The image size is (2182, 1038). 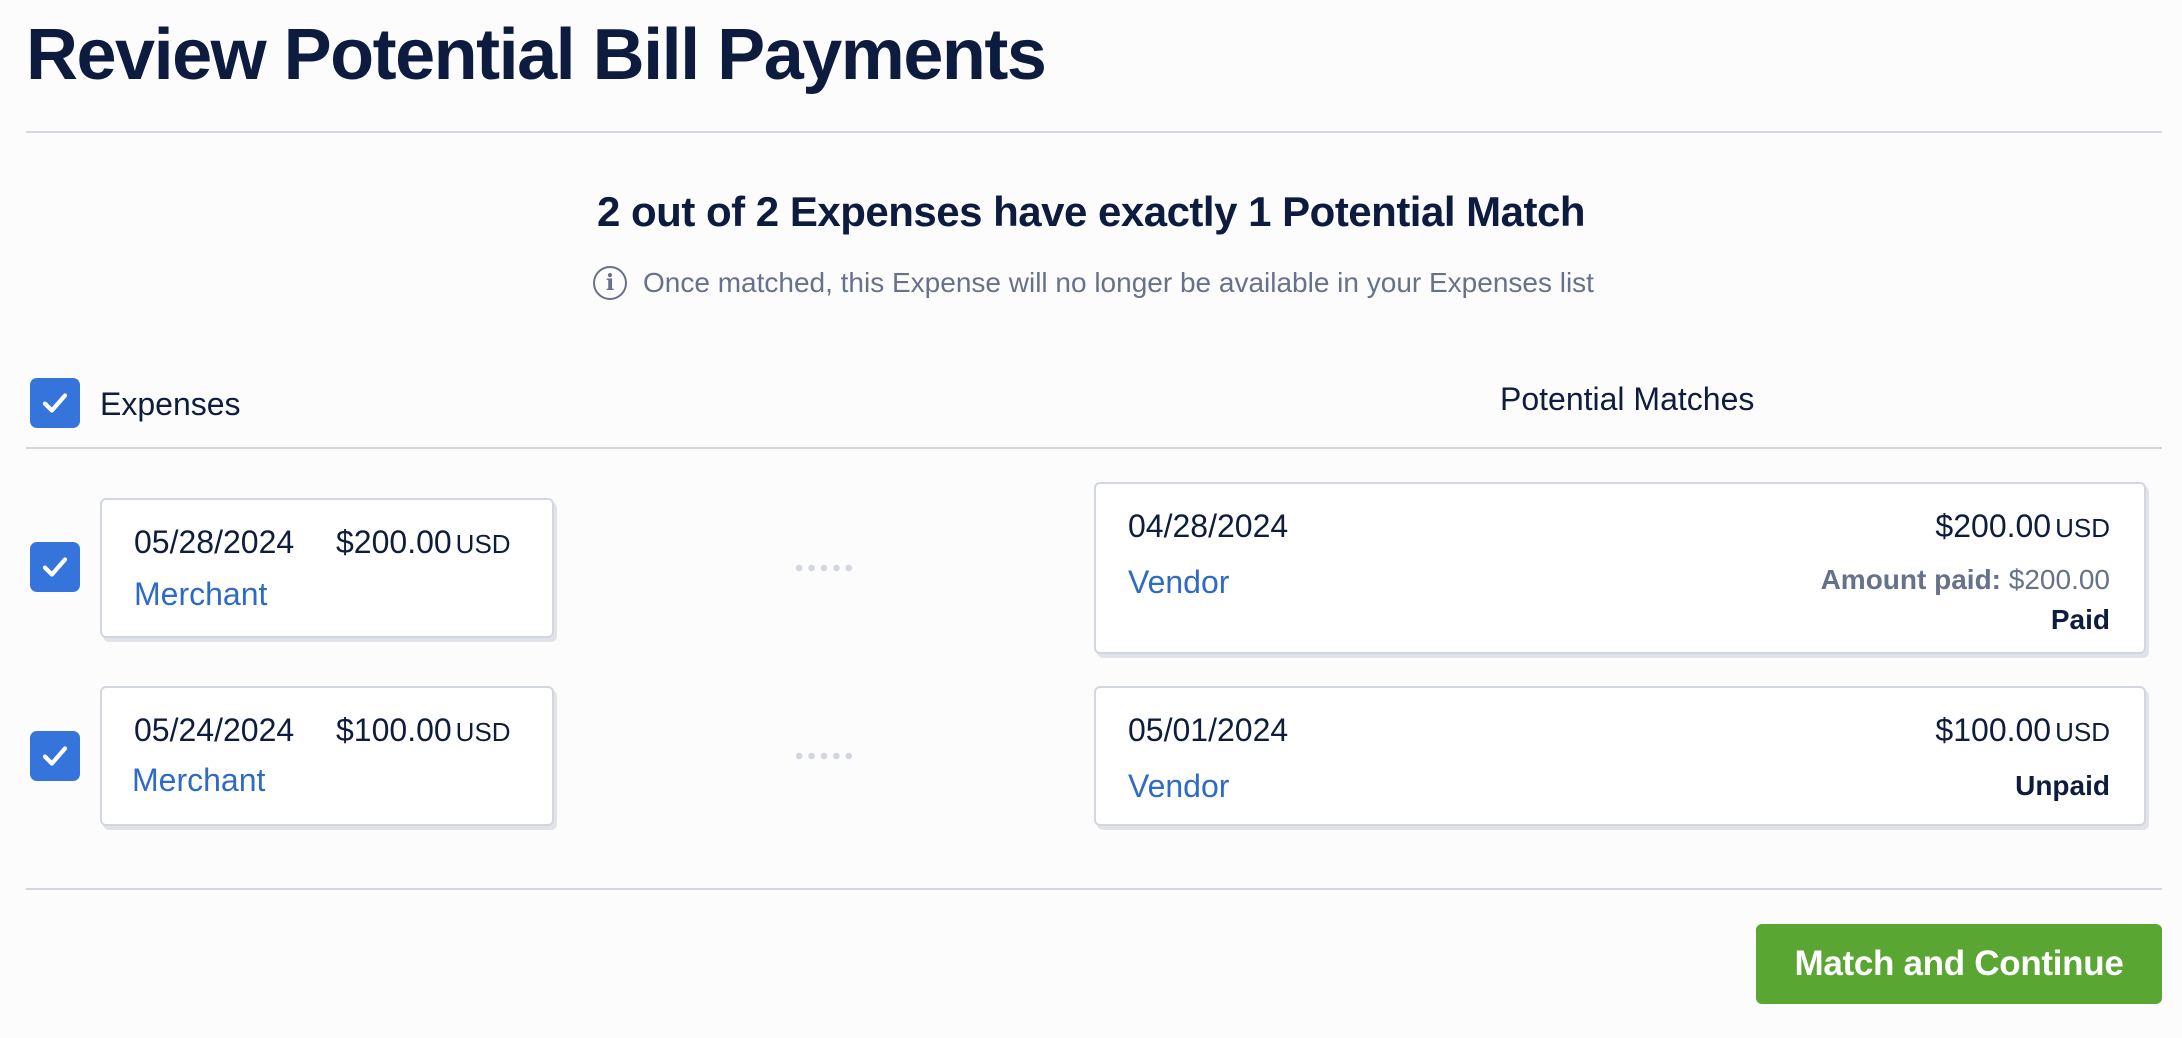 What do you see at coordinates (2080, 619) in the screenshot?
I see `payment-status: Paid` at bounding box center [2080, 619].